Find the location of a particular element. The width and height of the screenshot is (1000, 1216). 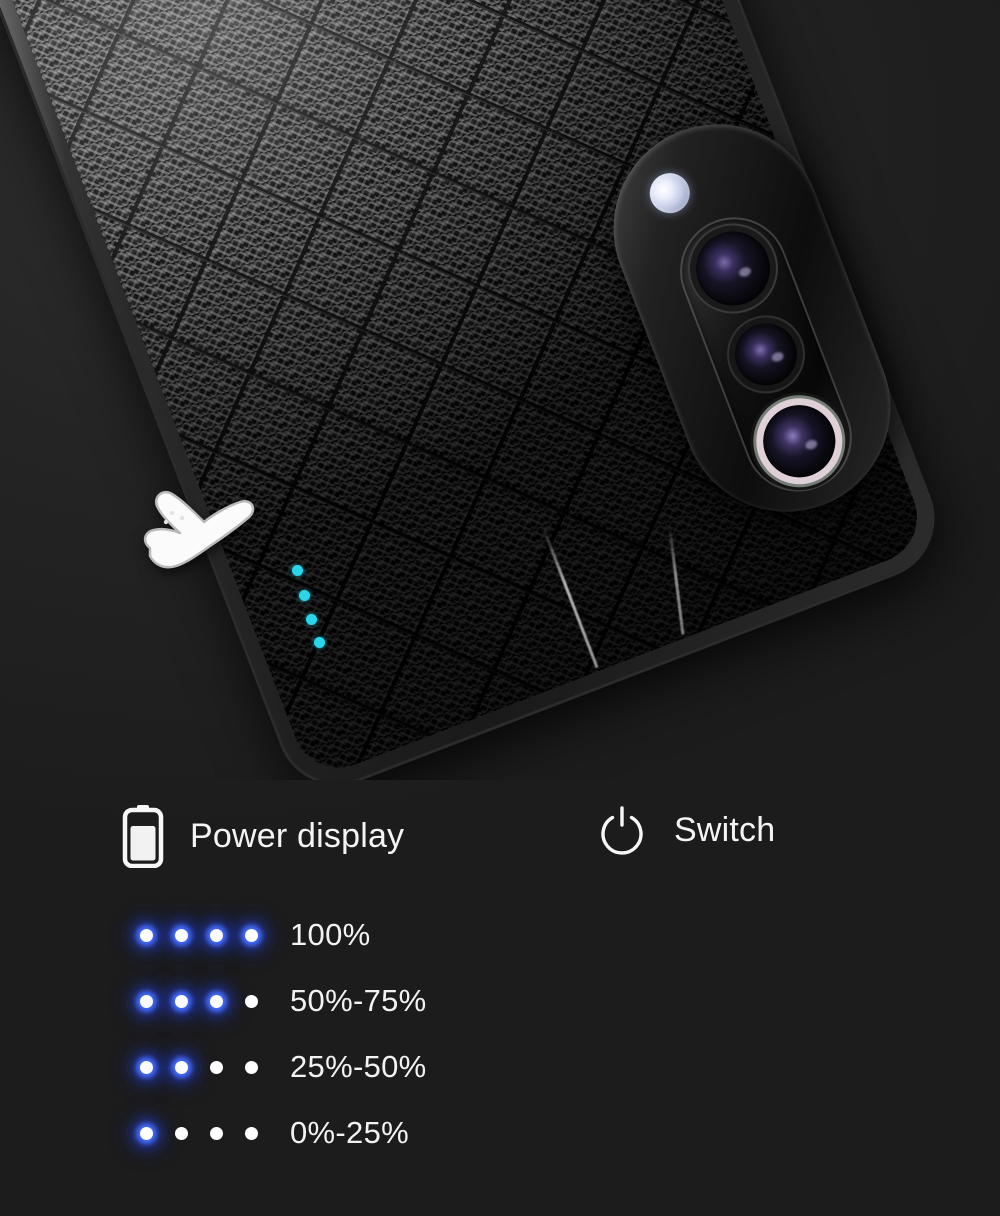

list-item: 100% is located at coordinates (500, 935).